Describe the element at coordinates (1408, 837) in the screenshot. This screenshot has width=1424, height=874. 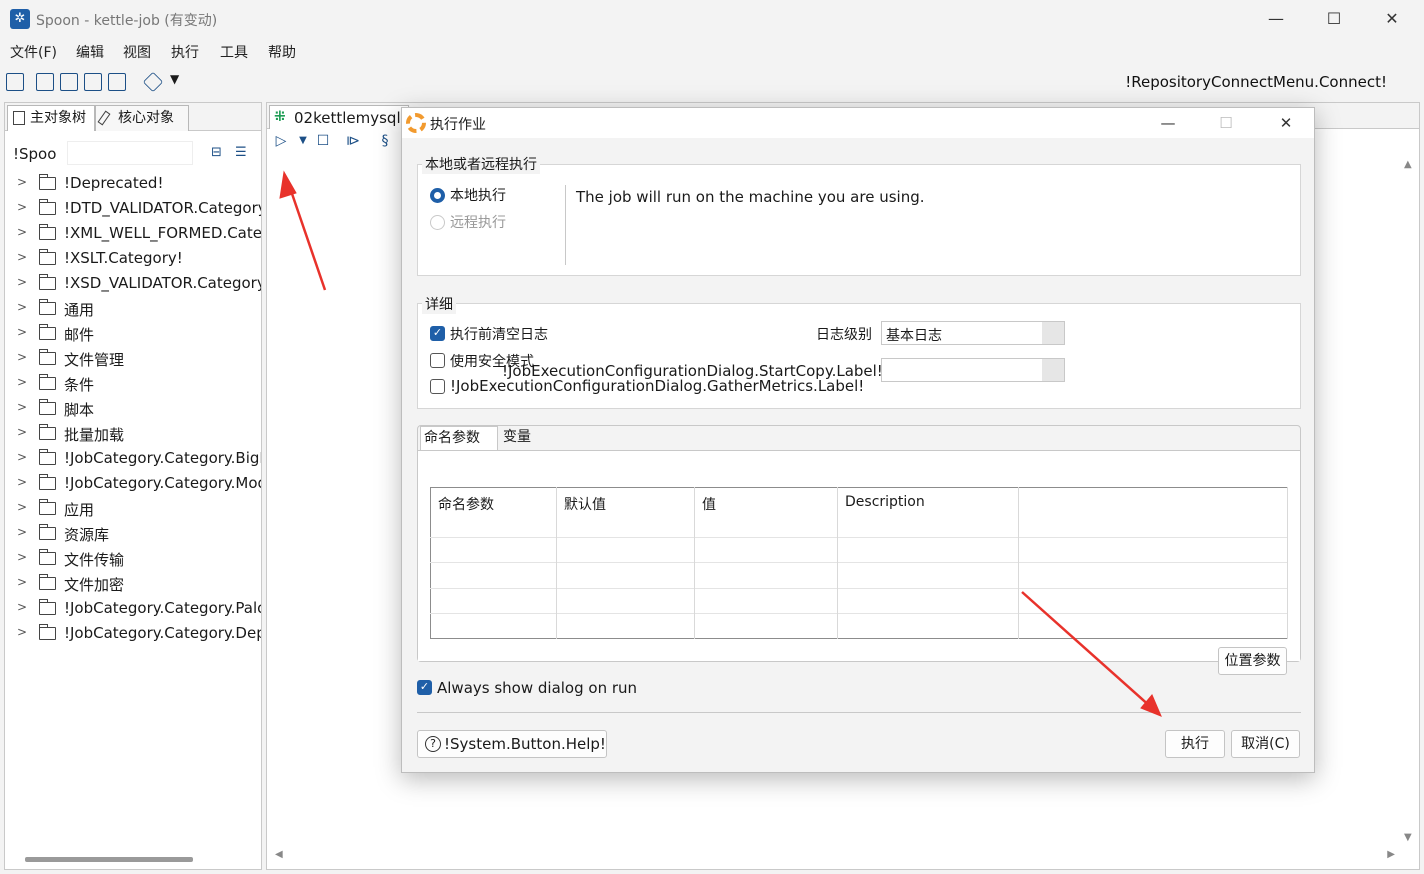
I see `scroll-down-arrow: ▼` at that location.